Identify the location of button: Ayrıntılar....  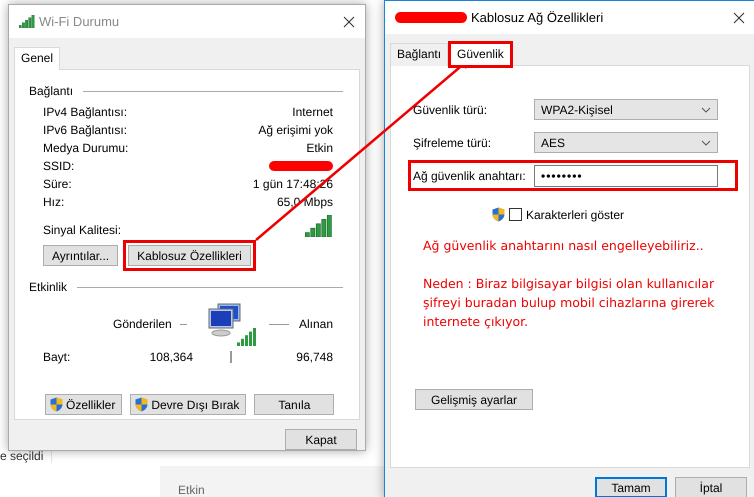
(80, 255).